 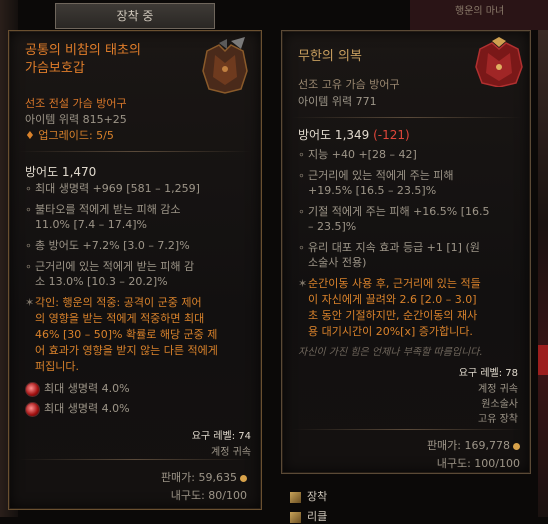 What do you see at coordinates (349, 84) in the screenshot?
I see `item-type: 선조 고유 가슴 방어구` at bounding box center [349, 84].